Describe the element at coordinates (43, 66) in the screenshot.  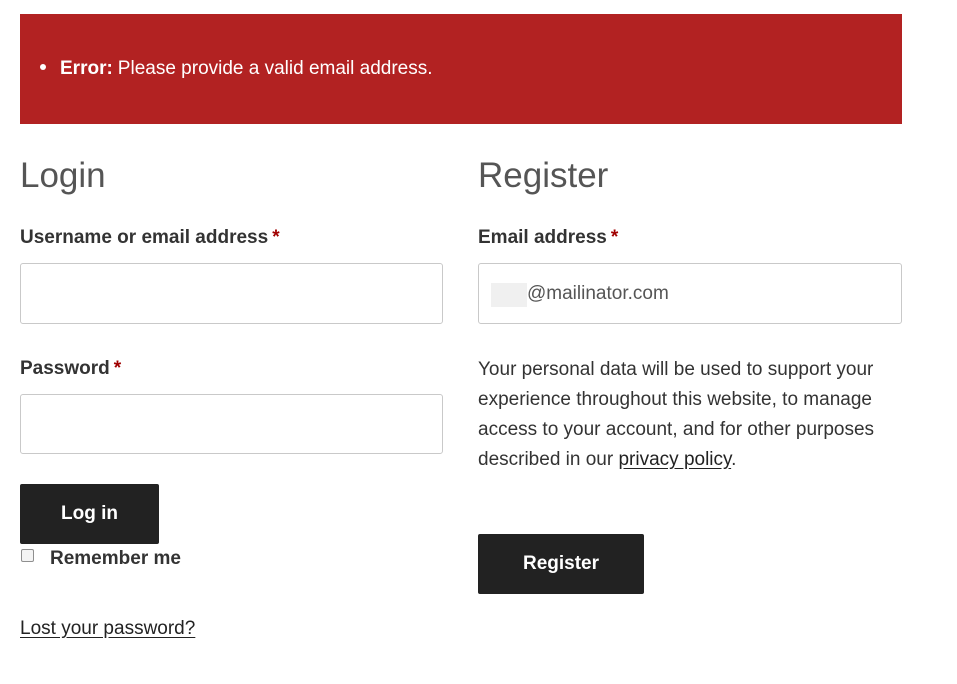
I see `bullet-icon` at that location.